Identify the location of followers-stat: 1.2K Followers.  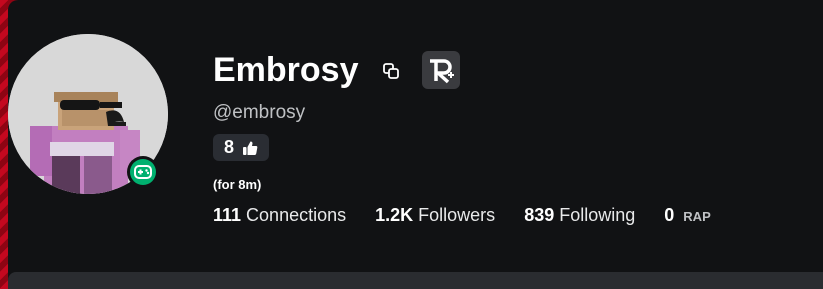
(435, 215).